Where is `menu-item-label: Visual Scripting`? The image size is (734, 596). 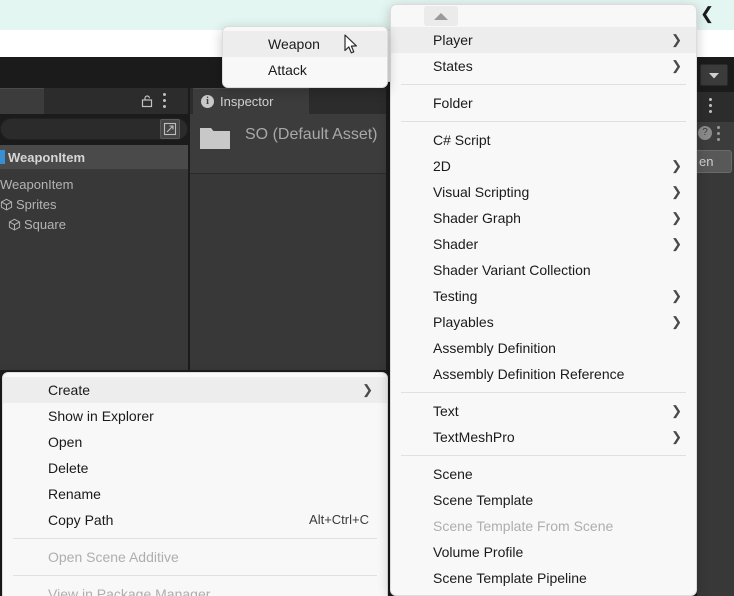 menu-item-label: Visual Scripting is located at coordinates (481, 192).